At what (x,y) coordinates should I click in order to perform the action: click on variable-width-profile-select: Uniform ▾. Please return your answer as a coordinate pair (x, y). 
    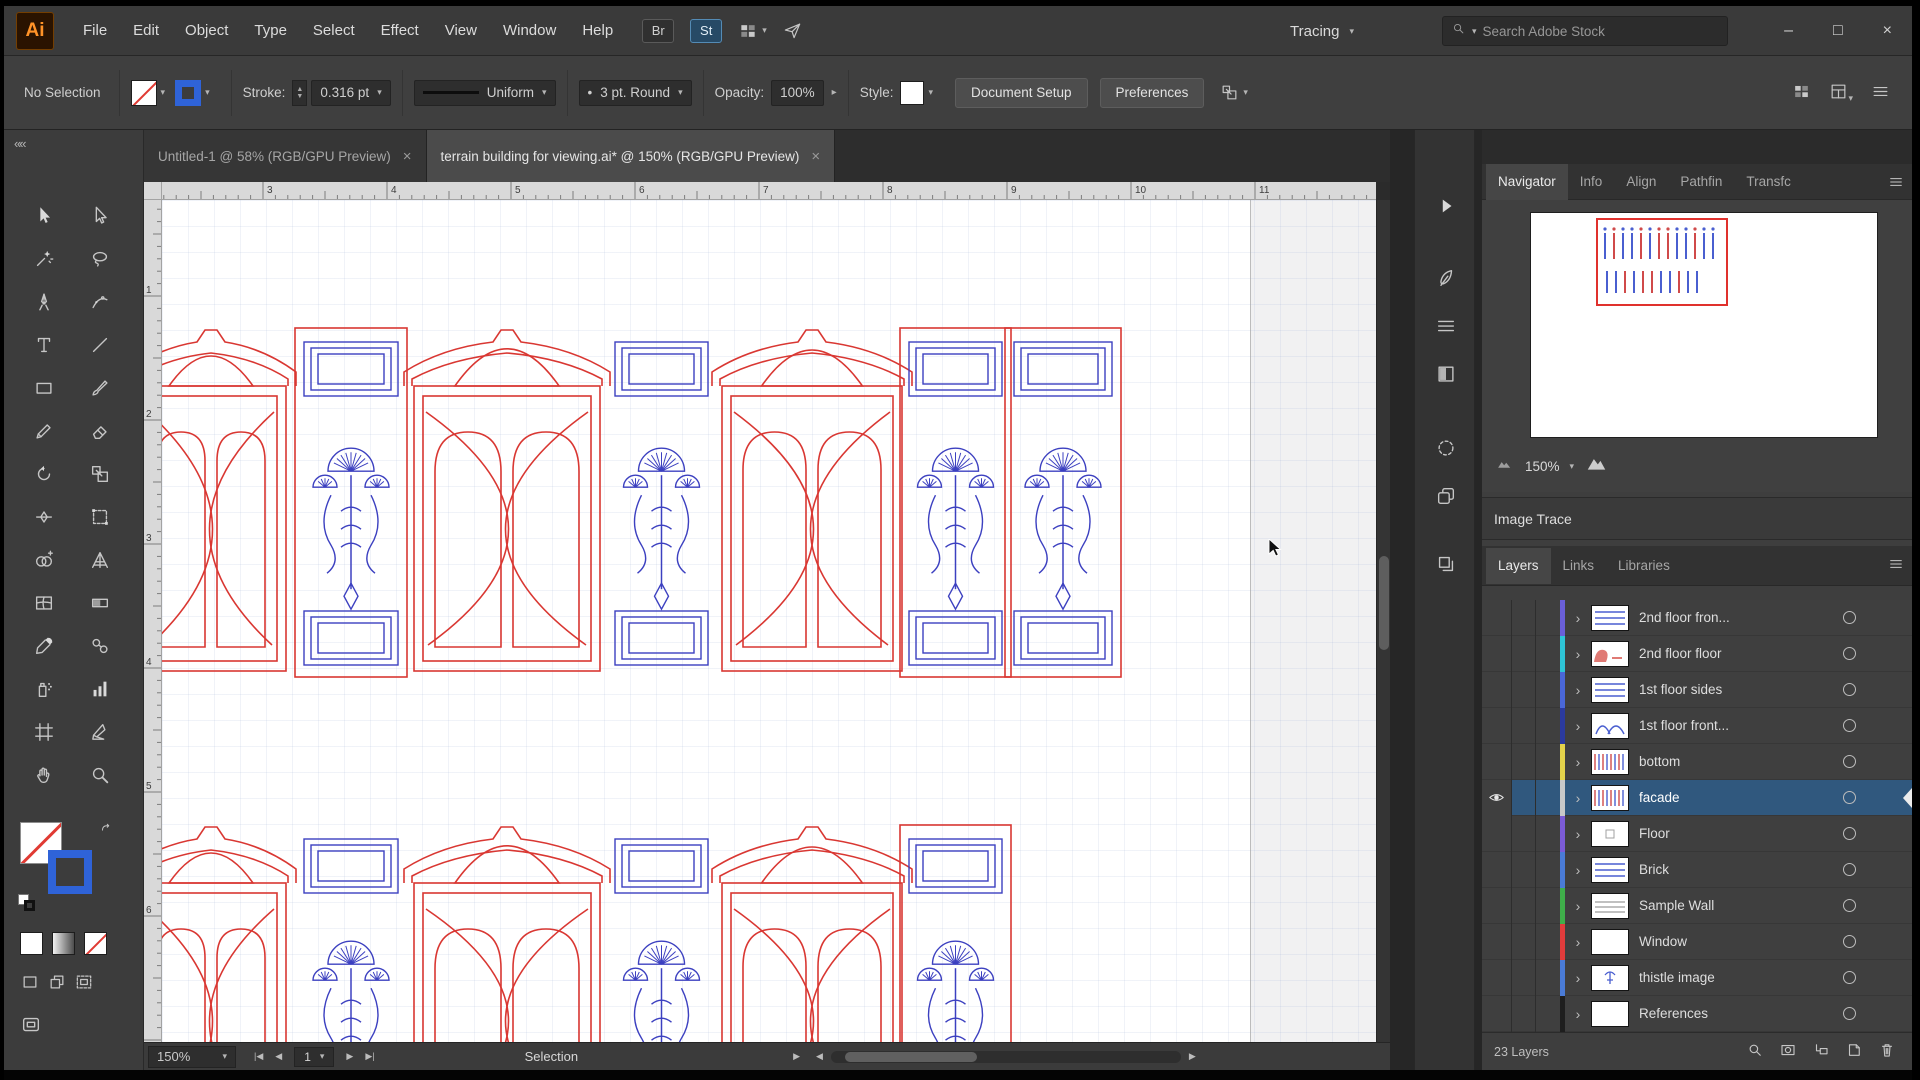
    Looking at the image, I should click on (484, 92).